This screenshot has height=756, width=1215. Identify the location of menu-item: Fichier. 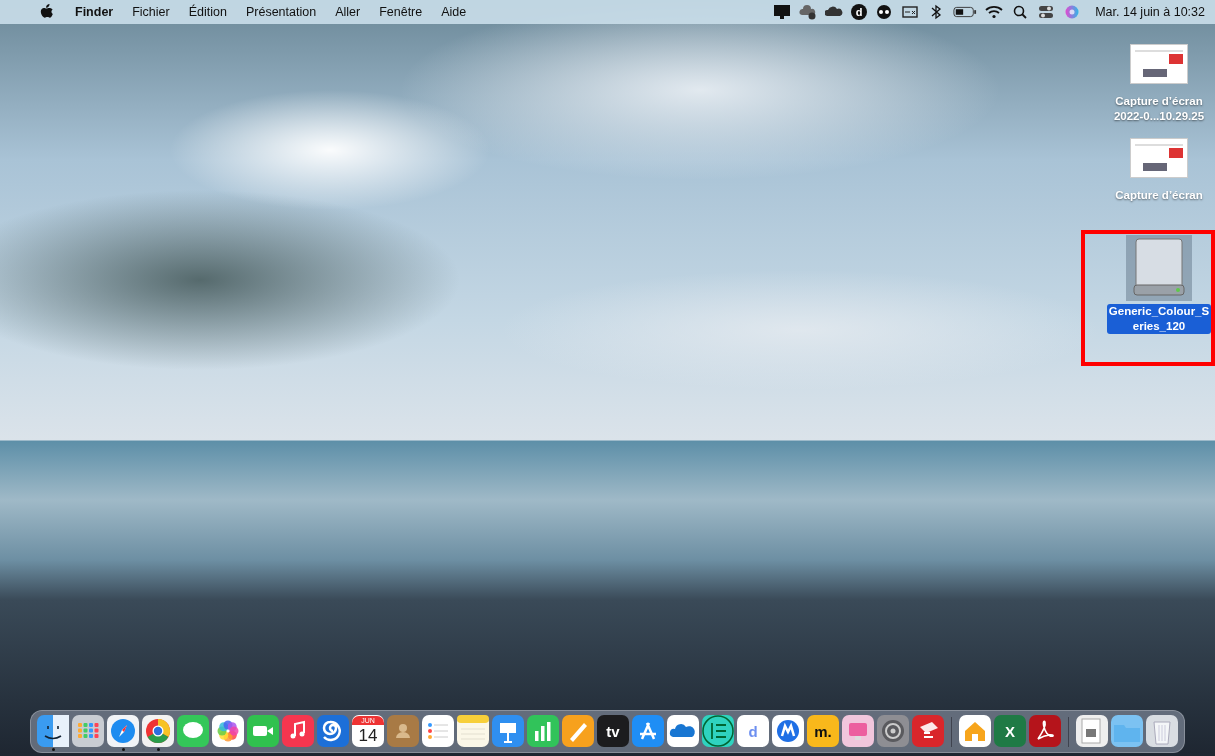
(151, 12).